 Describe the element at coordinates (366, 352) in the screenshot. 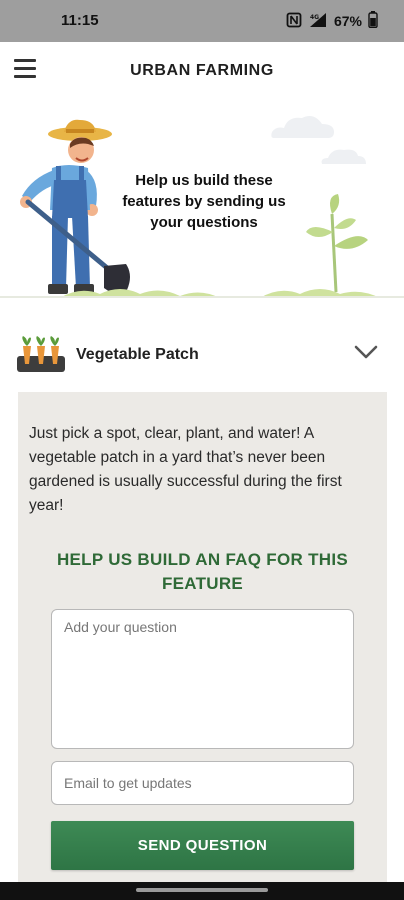

I see `chevron-down-icon` at that location.